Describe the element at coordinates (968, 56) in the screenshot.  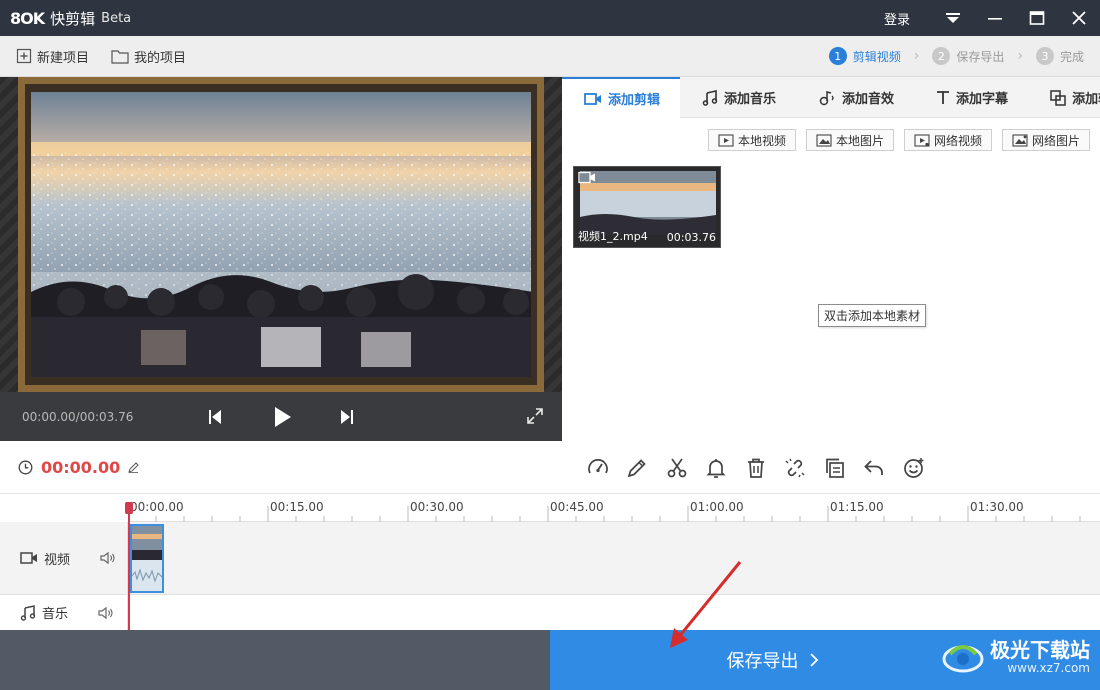
I see `step-save-export: 2 保存导出` at that location.